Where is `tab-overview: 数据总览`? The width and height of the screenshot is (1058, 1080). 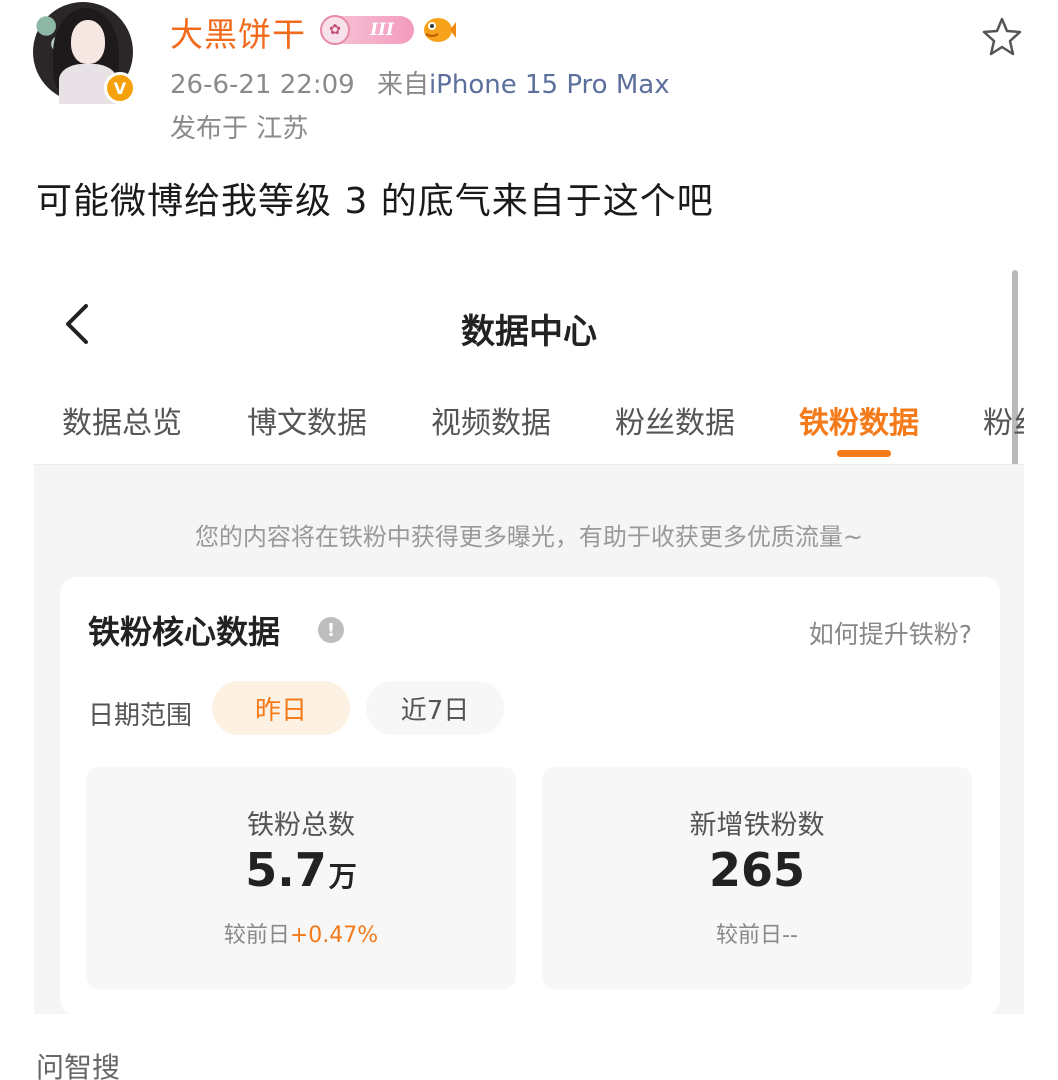
tab-overview: 数据总览 is located at coordinates (122, 423).